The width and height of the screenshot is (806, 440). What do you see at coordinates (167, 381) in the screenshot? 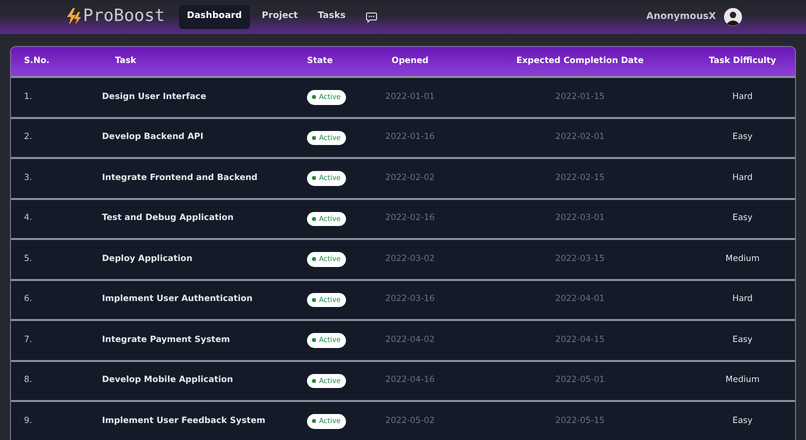
I see `task-name: Develop Mobile Application` at bounding box center [167, 381].